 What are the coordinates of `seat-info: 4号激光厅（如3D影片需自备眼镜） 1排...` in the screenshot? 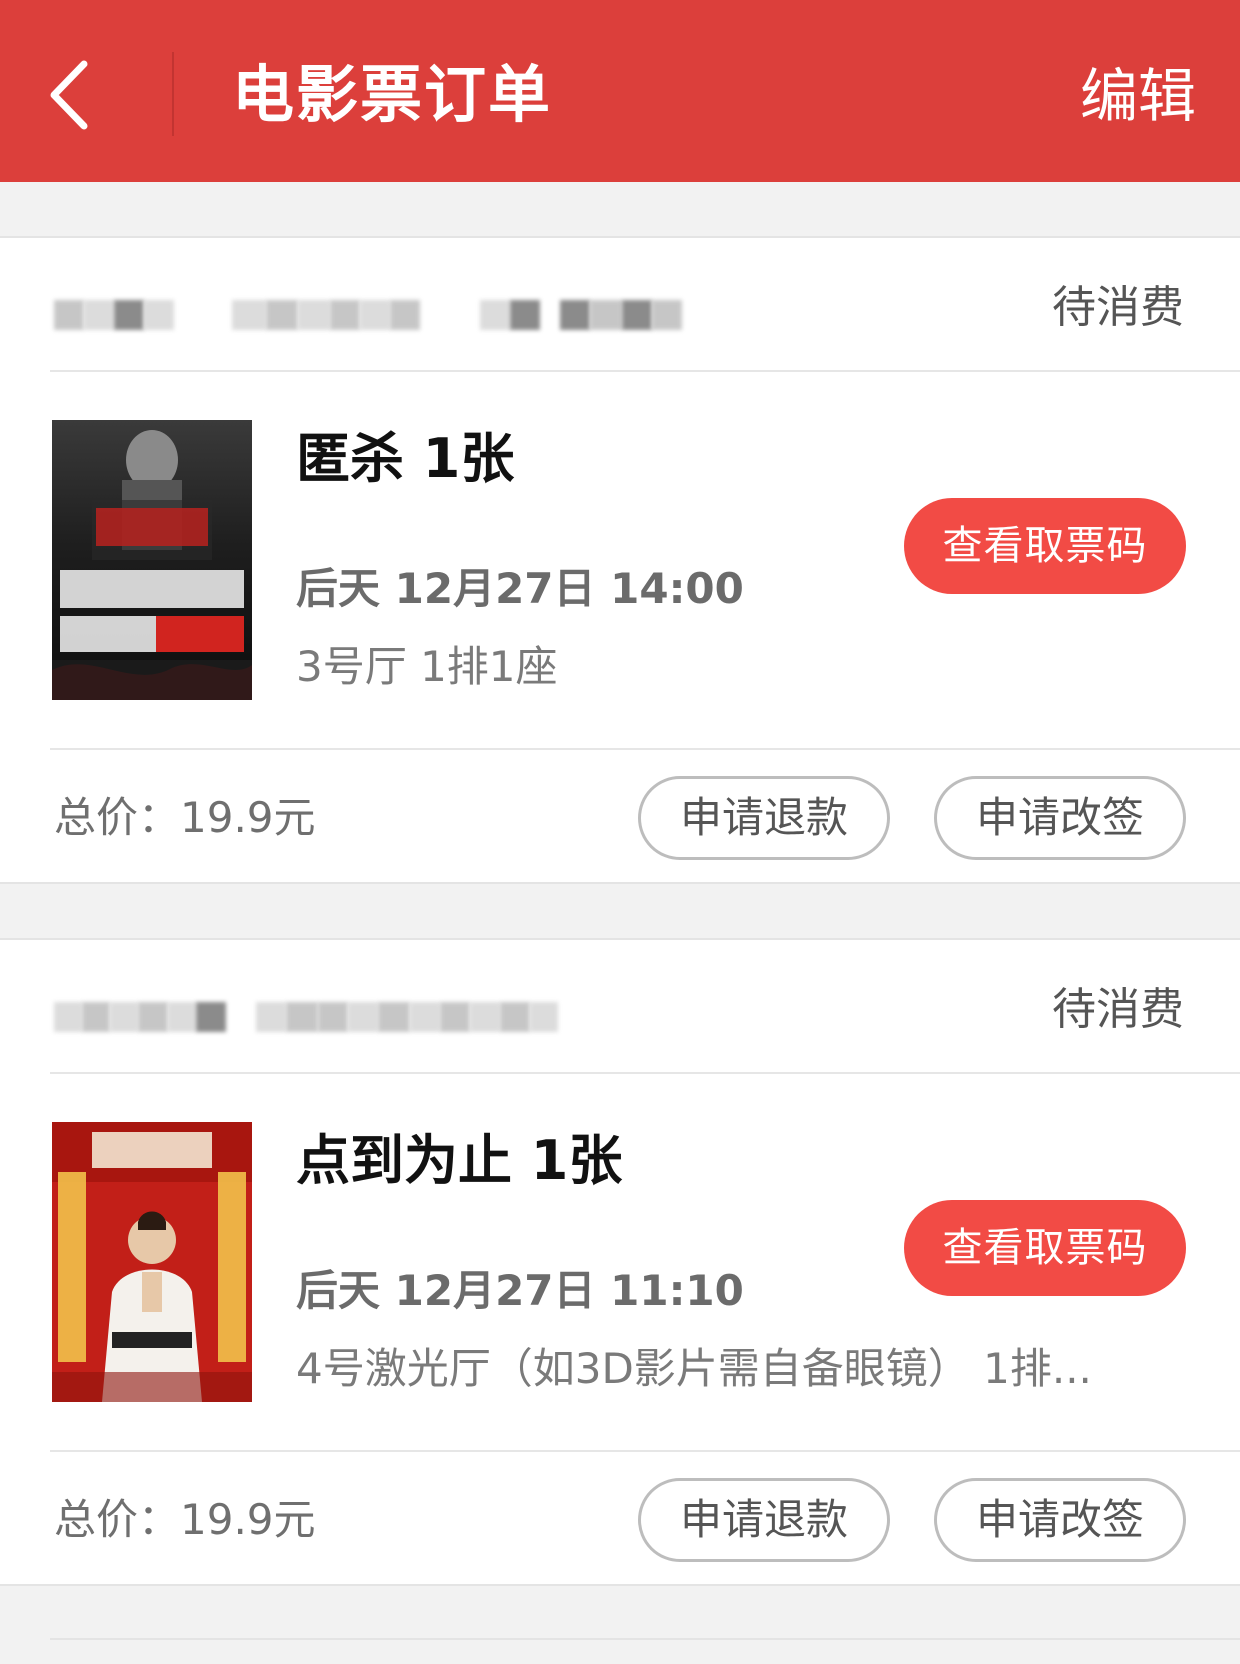 It's located at (694, 1368).